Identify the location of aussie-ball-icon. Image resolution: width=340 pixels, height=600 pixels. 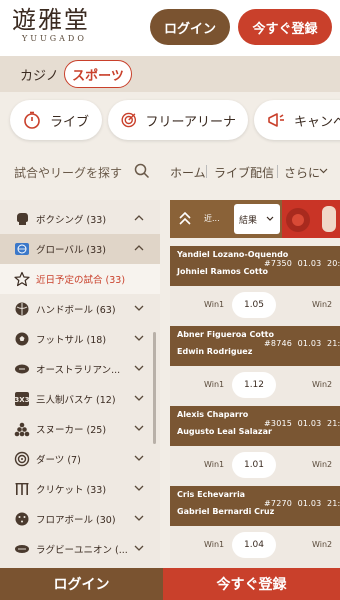
(22, 369).